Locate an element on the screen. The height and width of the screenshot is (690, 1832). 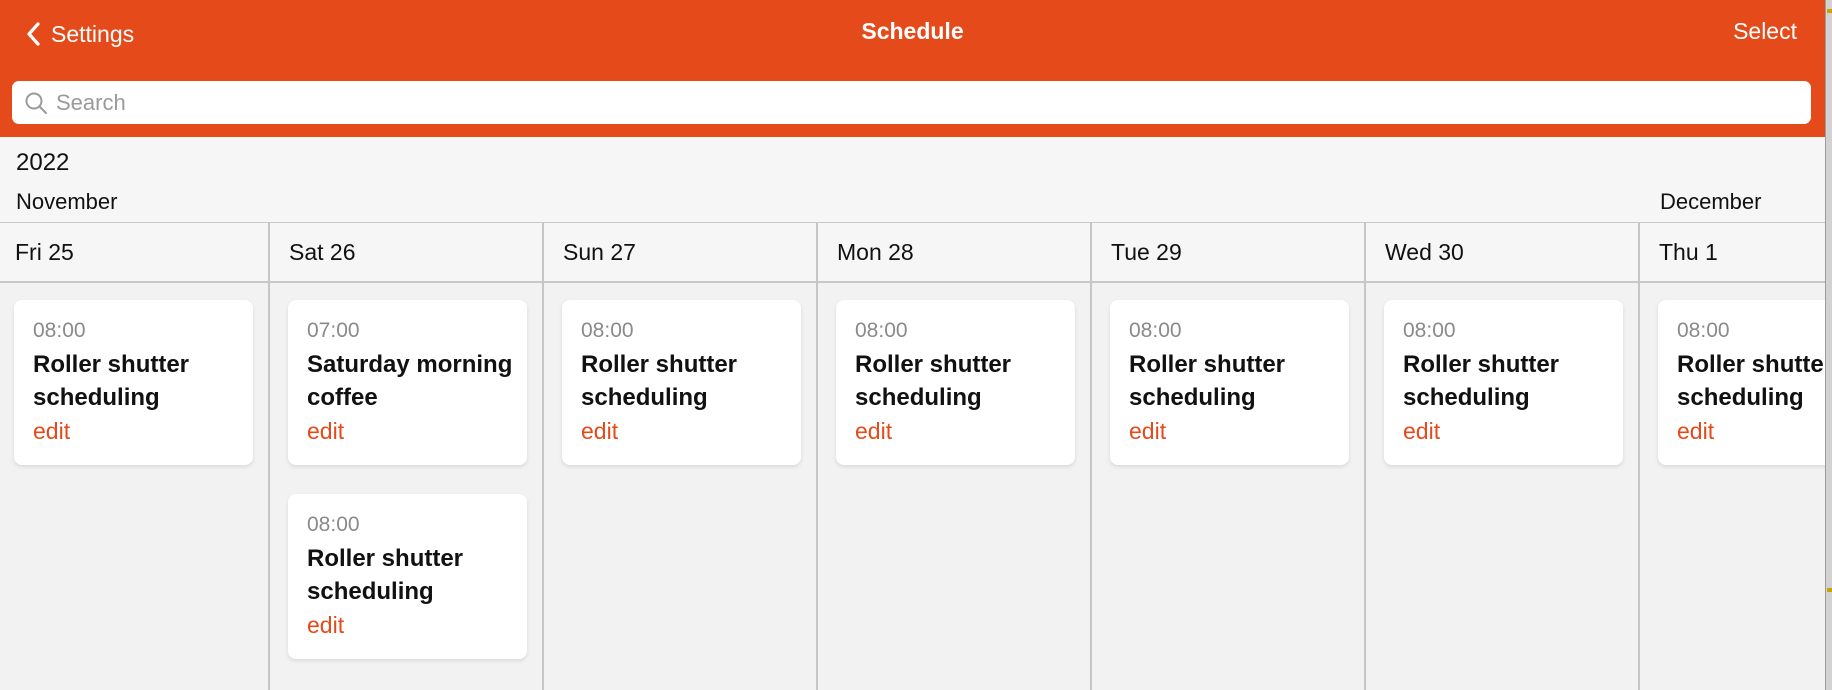
event-time: 07:00 is located at coordinates (333, 330).